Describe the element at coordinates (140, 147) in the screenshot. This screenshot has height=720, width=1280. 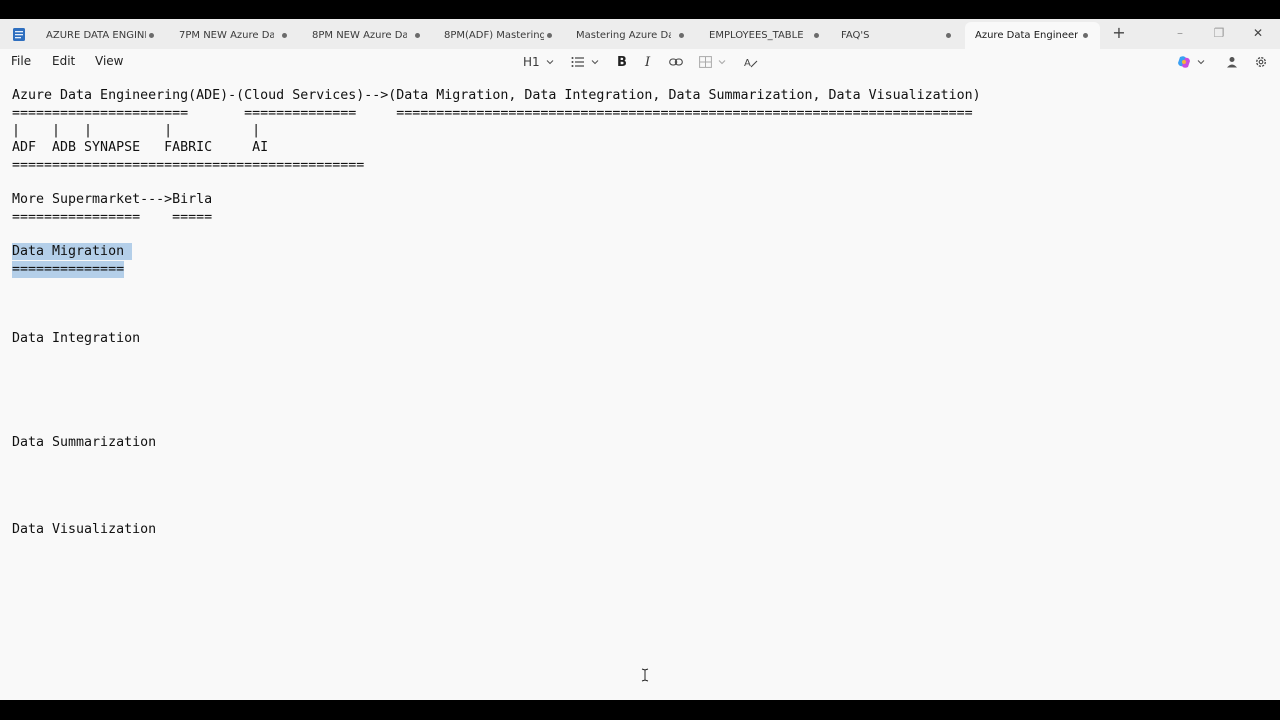
I see `editor-line: ADF ADB SYNAPSE FABRIC AI` at that location.